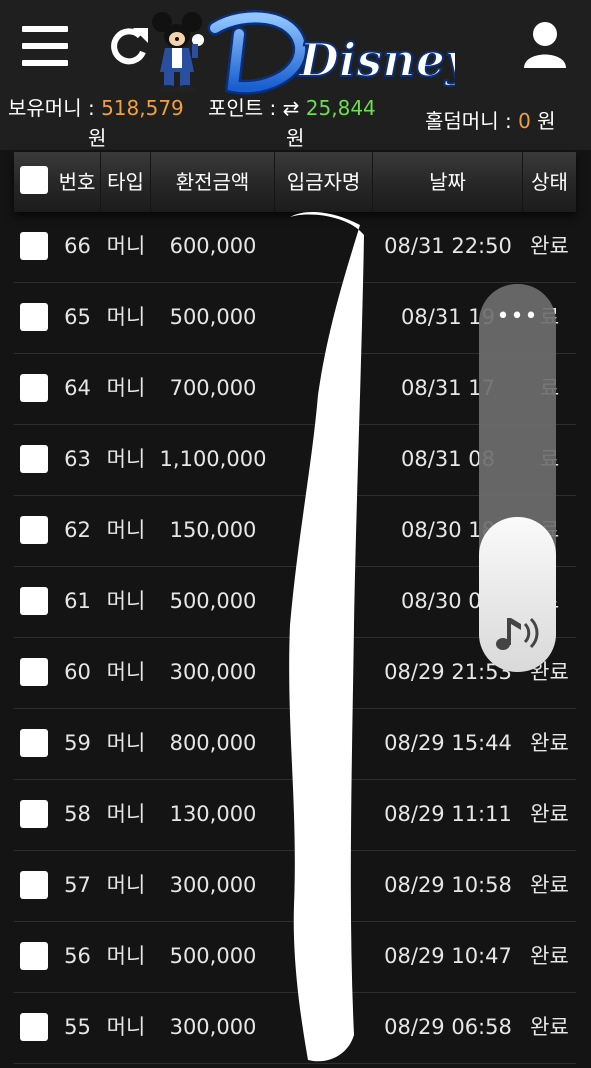 The image size is (591, 1068). I want to click on row-number: 60, so click(77, 672).